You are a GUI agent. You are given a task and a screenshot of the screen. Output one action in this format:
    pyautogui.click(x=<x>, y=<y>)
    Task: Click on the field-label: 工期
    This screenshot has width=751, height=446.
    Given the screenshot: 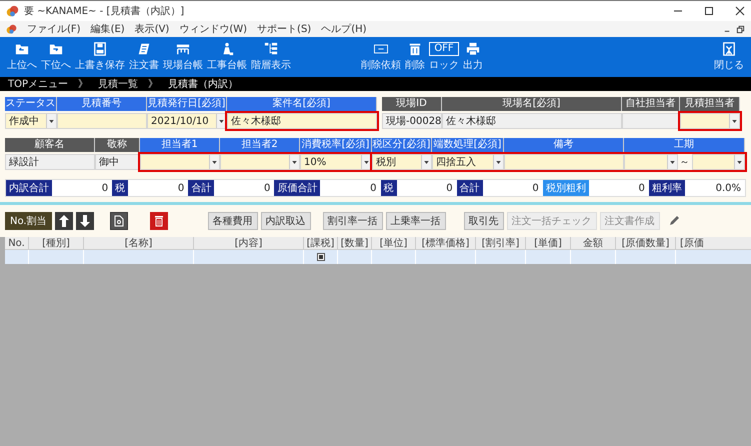 What is the action you would take?
    pyautogui.click(x=684, y=145)
    